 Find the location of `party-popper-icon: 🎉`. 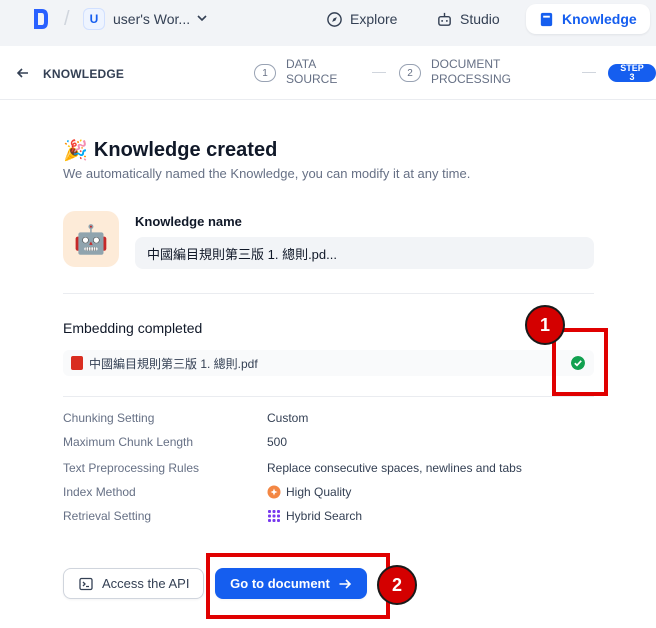

party-popper-icon: 🎉 is located at coordinates (75, 151).